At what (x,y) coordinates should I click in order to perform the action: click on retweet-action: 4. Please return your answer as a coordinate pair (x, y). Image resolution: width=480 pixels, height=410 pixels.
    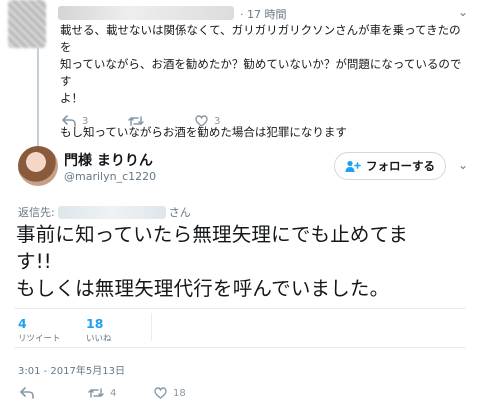
    Looking at the image, I should click on (102, 393).